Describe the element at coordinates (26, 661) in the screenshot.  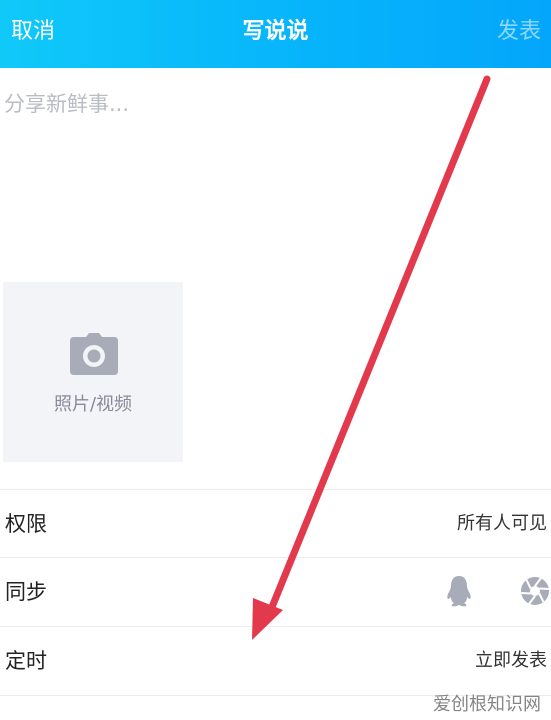
I see `schedule-label: 定时` at that location.